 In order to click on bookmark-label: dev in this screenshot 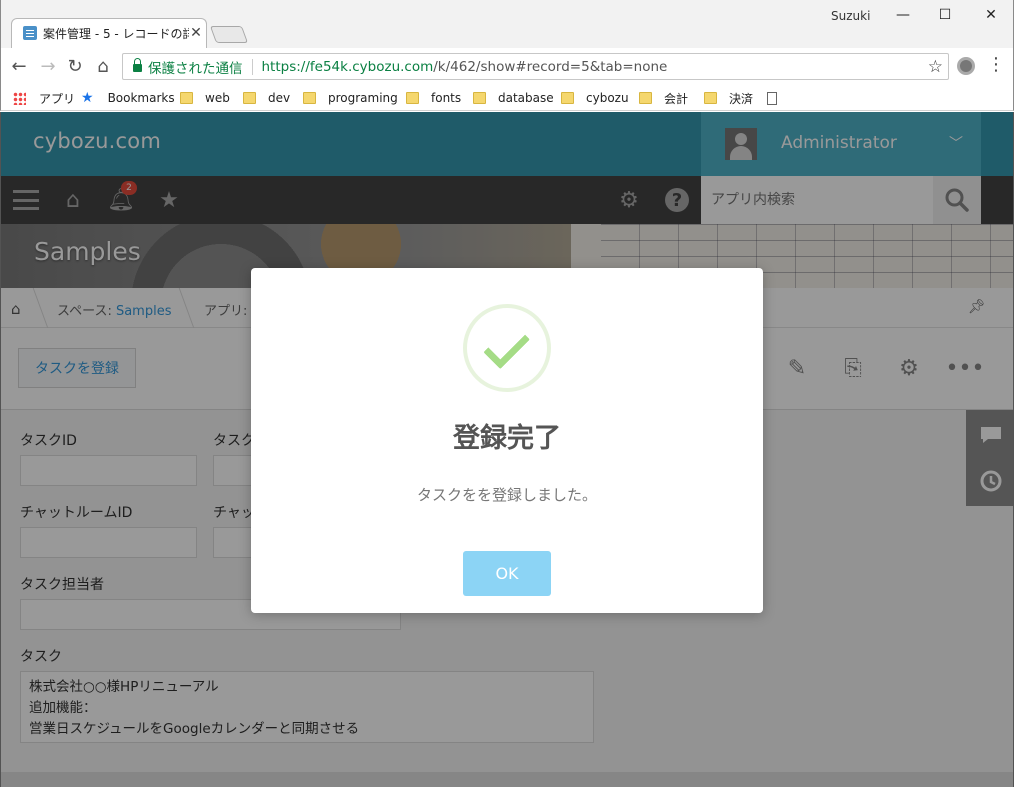, I will do `click(279, 98)`.